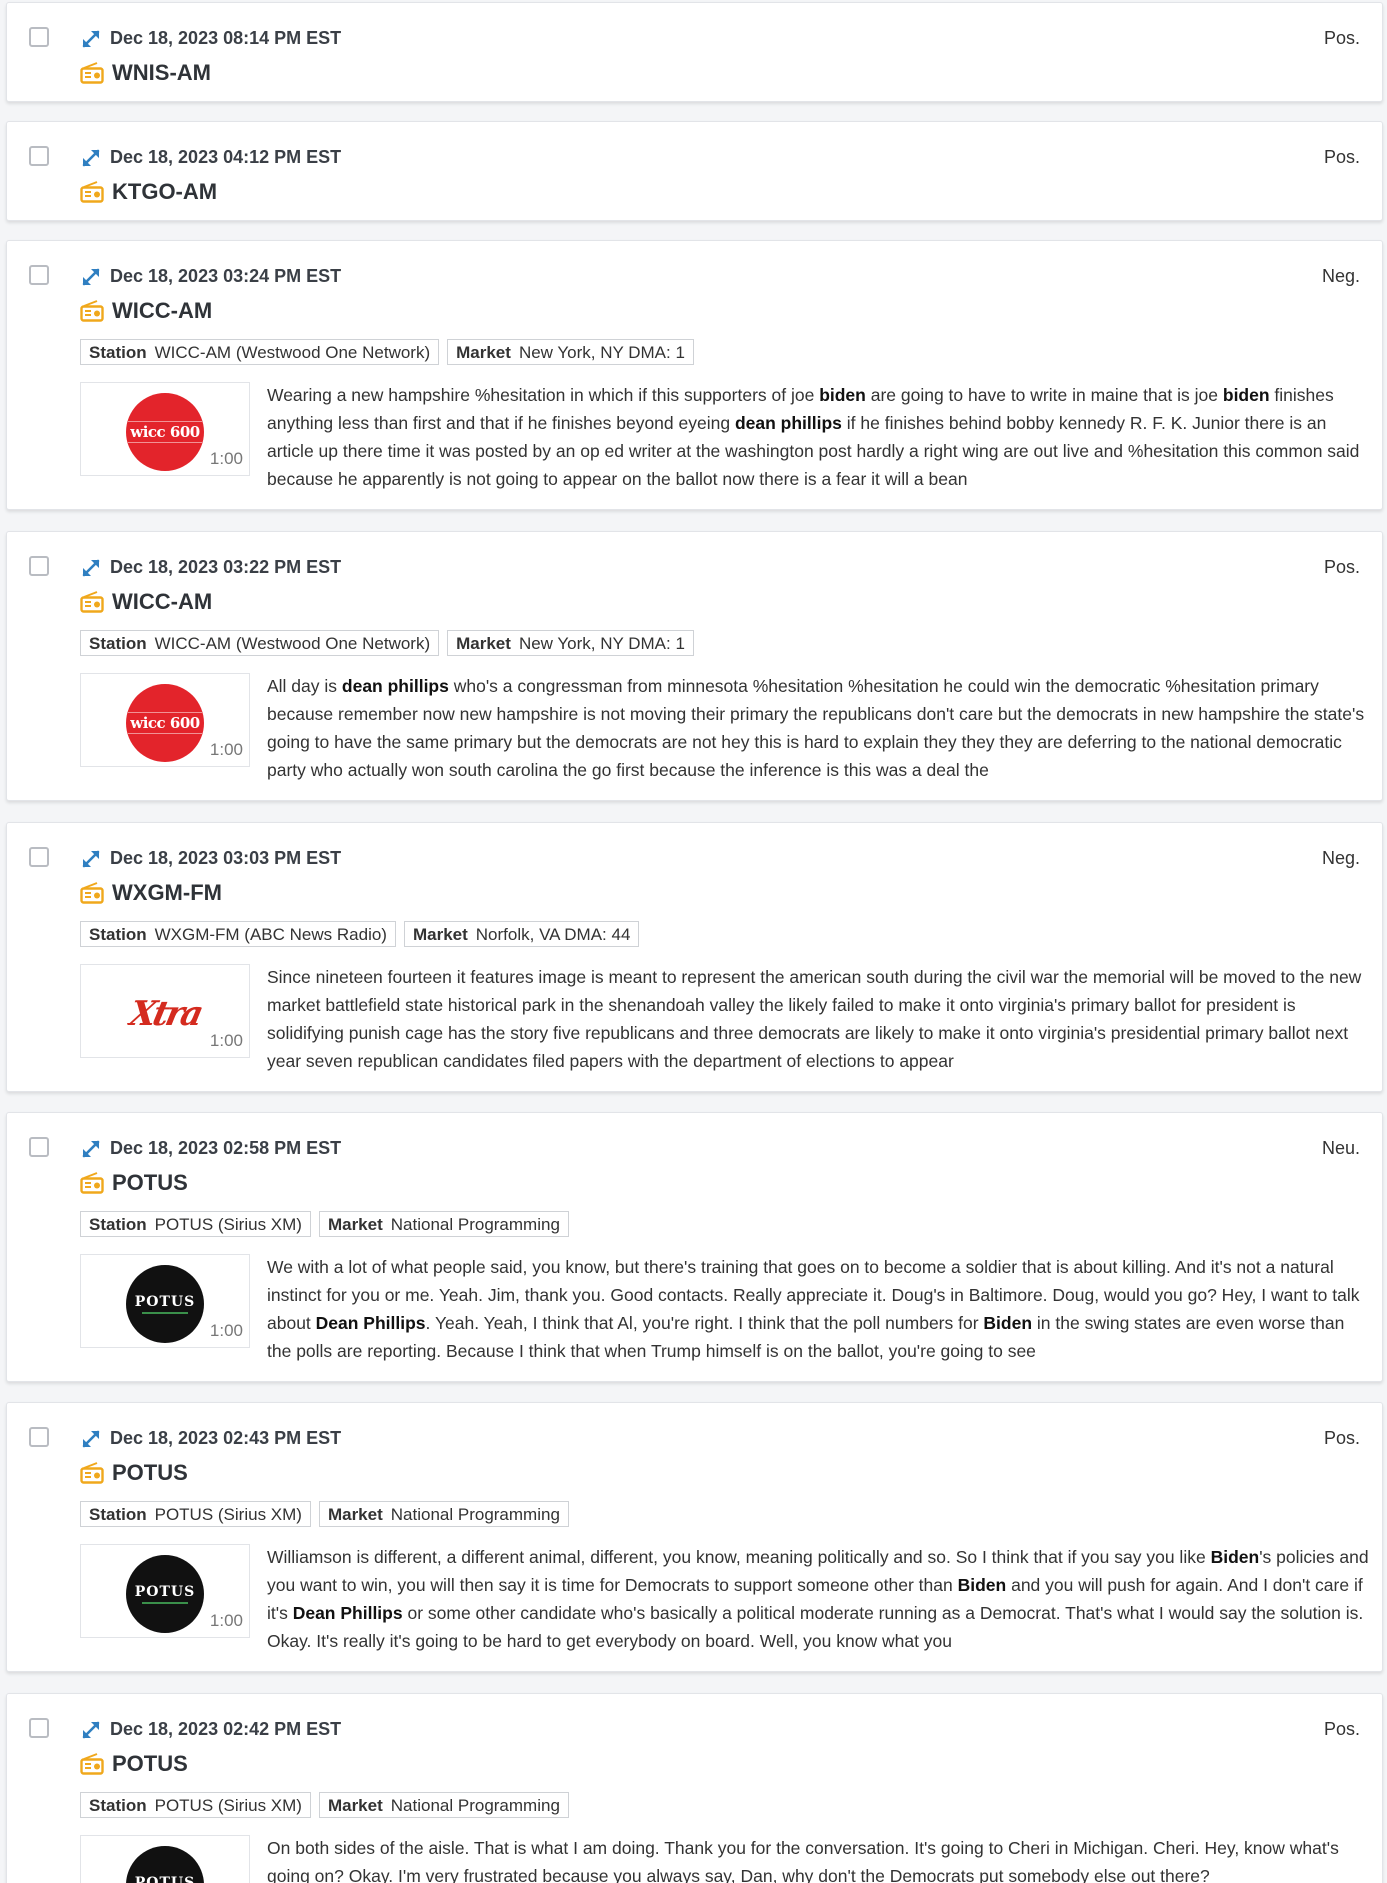 The height and width of the screenshot is (1883, 1387). What do you see at coordinates (226, 1438) in the screenshot?
I see `broadcast-date: Dec 18, 2023 02:43 PM EST` at bounding box center [226, 1438].